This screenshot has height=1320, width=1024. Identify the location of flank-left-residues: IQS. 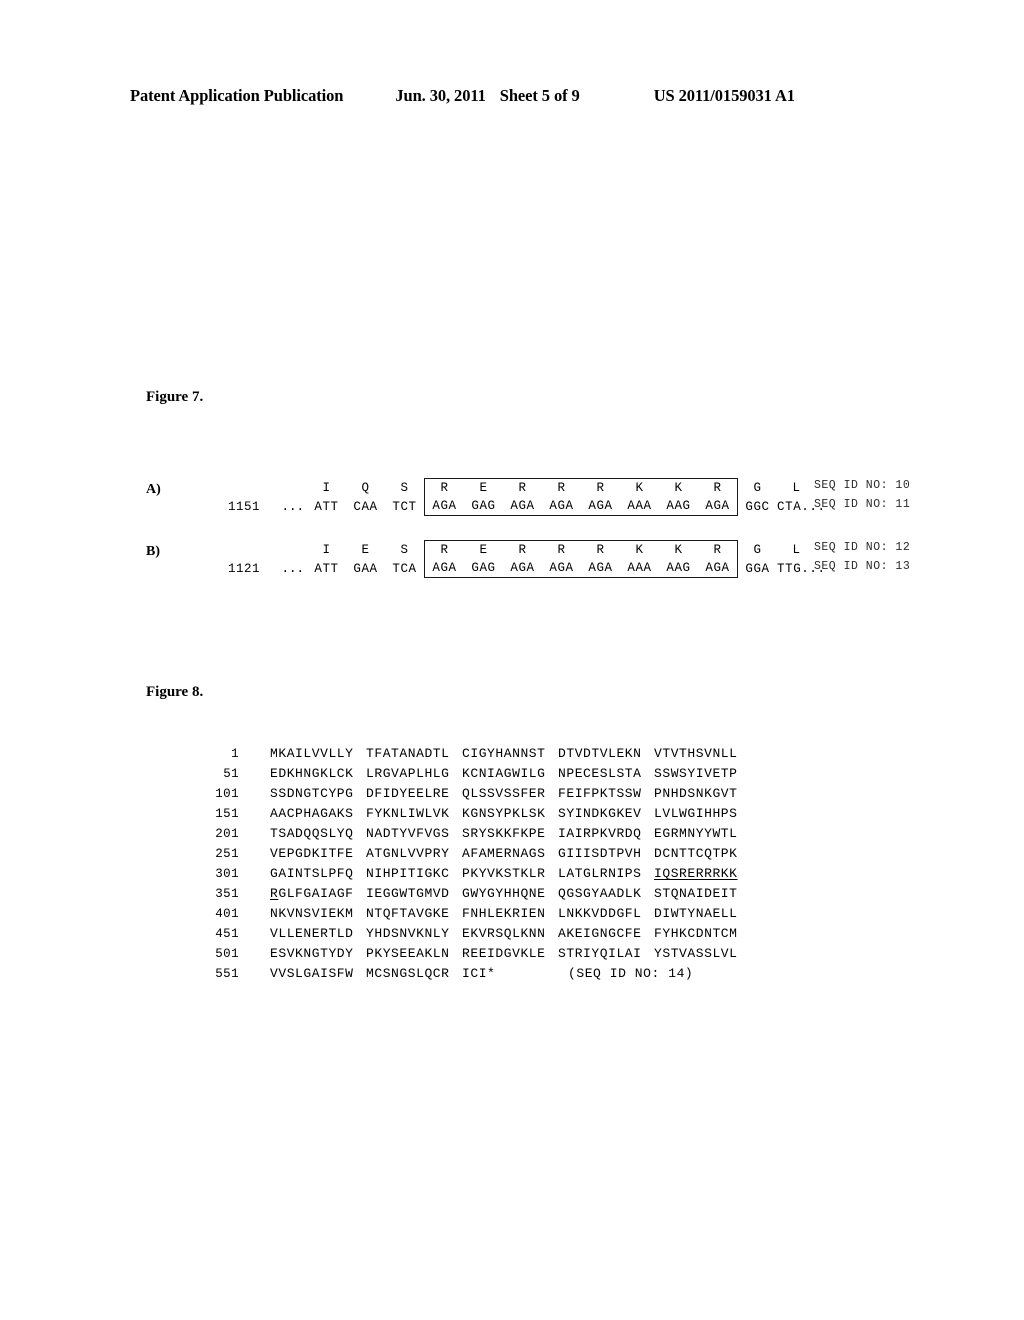
(365, 488).